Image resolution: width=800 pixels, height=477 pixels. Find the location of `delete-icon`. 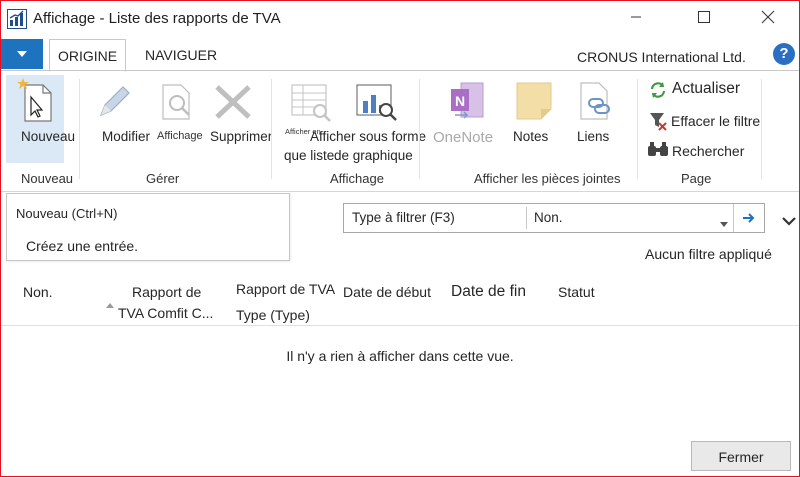

delete-icon is located at coordinates (233, 102).